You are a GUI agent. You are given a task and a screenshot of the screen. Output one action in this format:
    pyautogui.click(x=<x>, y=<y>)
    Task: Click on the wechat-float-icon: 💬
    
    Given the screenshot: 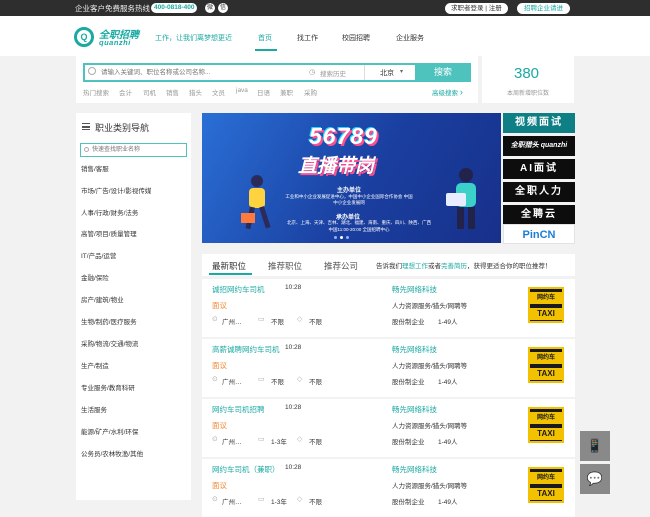 What is the action you would take?
    pyautogui.click(x=595, y=479)
    